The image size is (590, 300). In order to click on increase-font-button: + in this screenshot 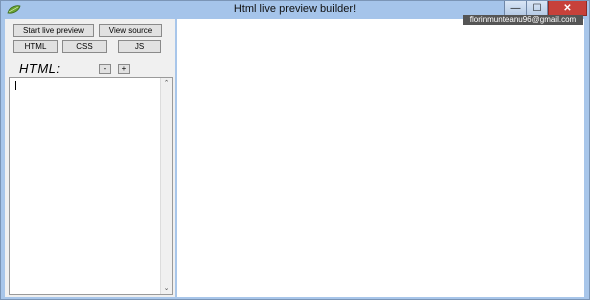, I will do `click(124, 69)`.